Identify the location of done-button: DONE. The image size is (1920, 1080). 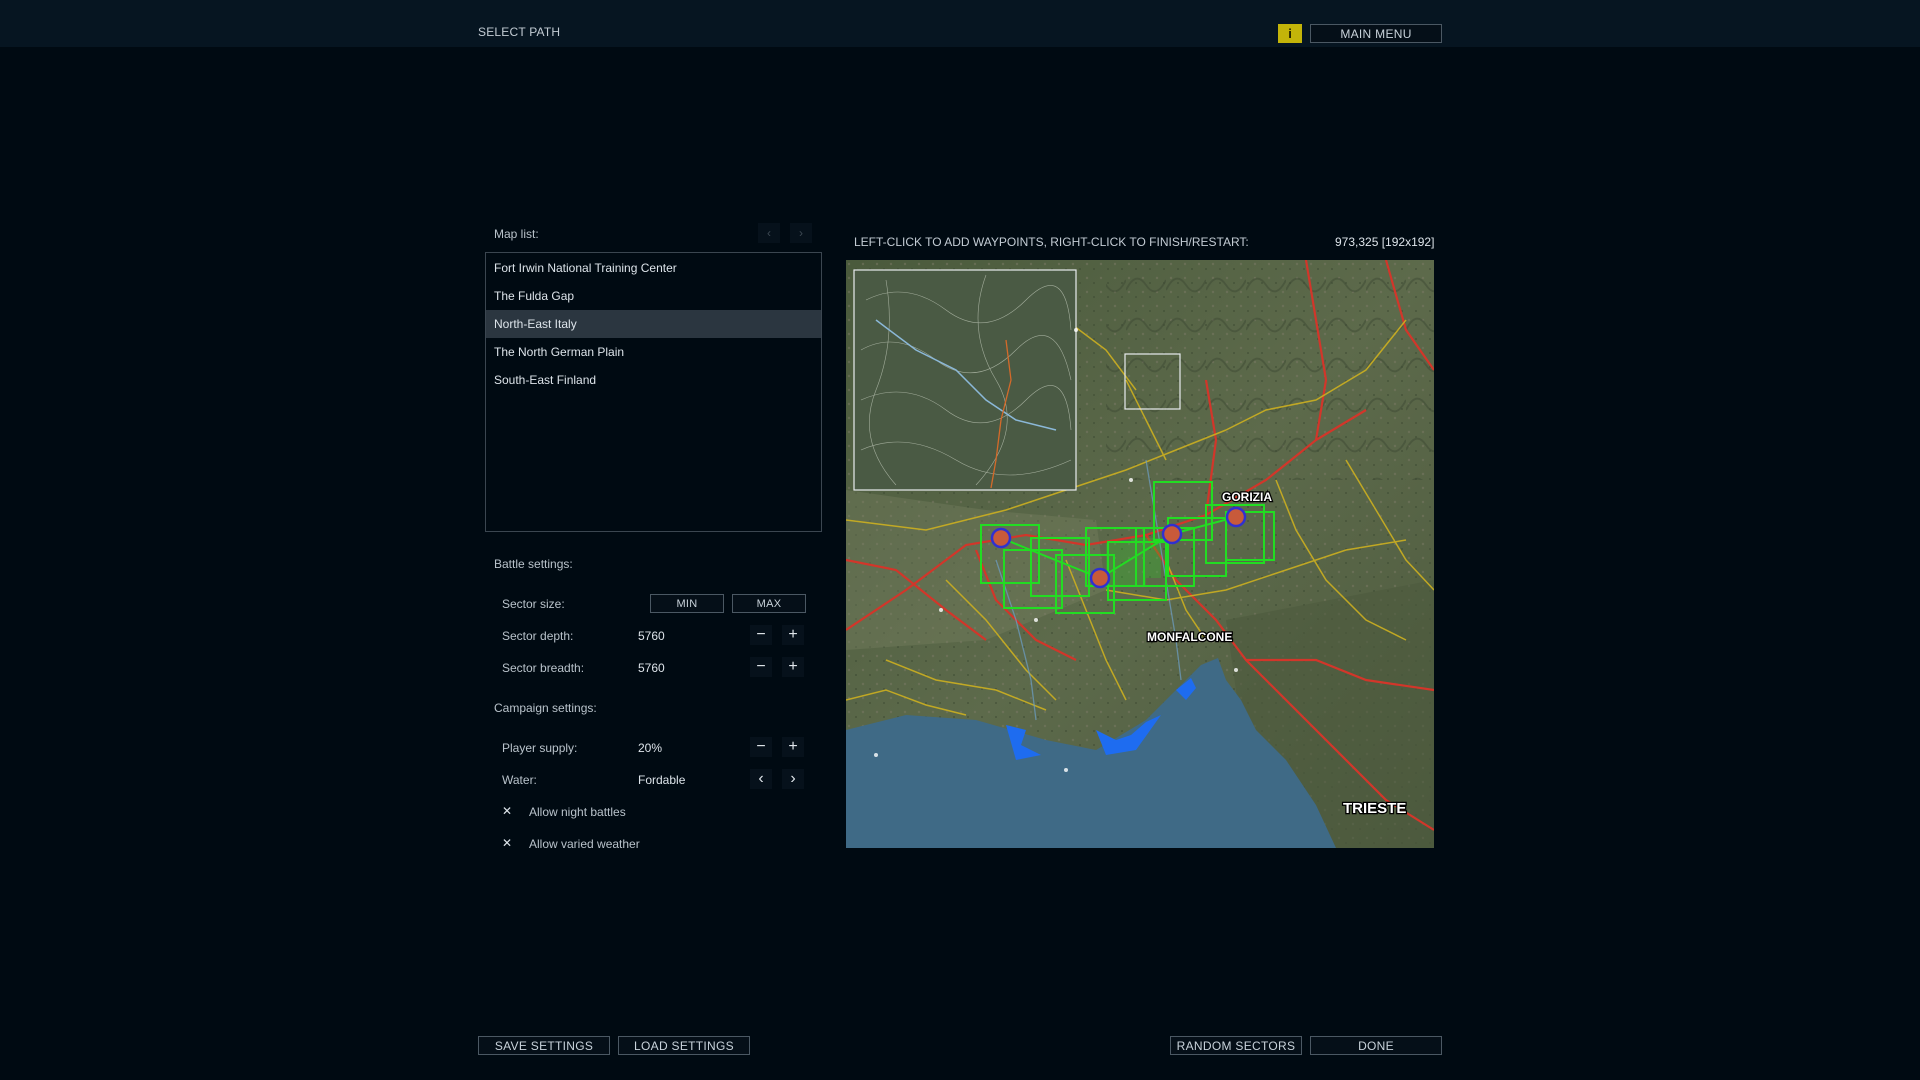
(1376, 1045).